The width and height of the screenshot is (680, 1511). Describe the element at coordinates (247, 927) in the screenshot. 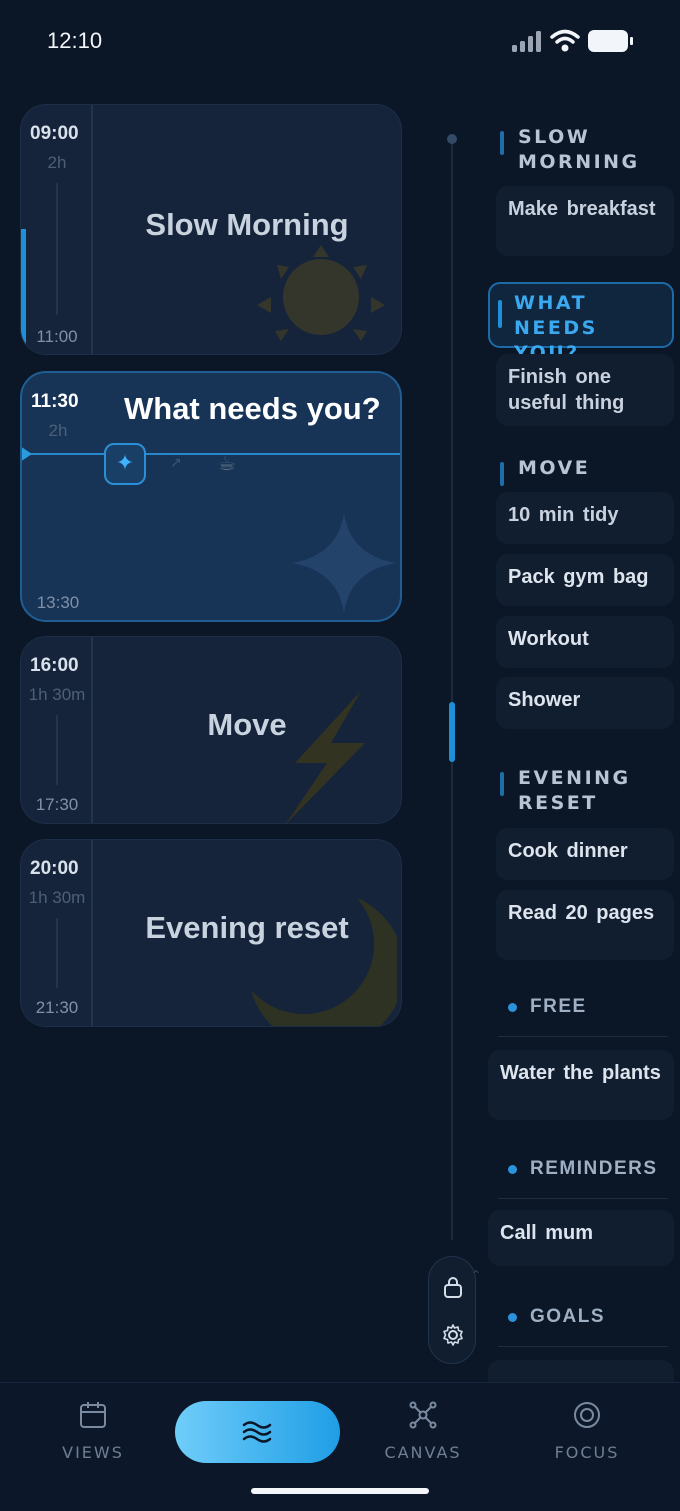

I see `block-title: Evening reset` at that location.